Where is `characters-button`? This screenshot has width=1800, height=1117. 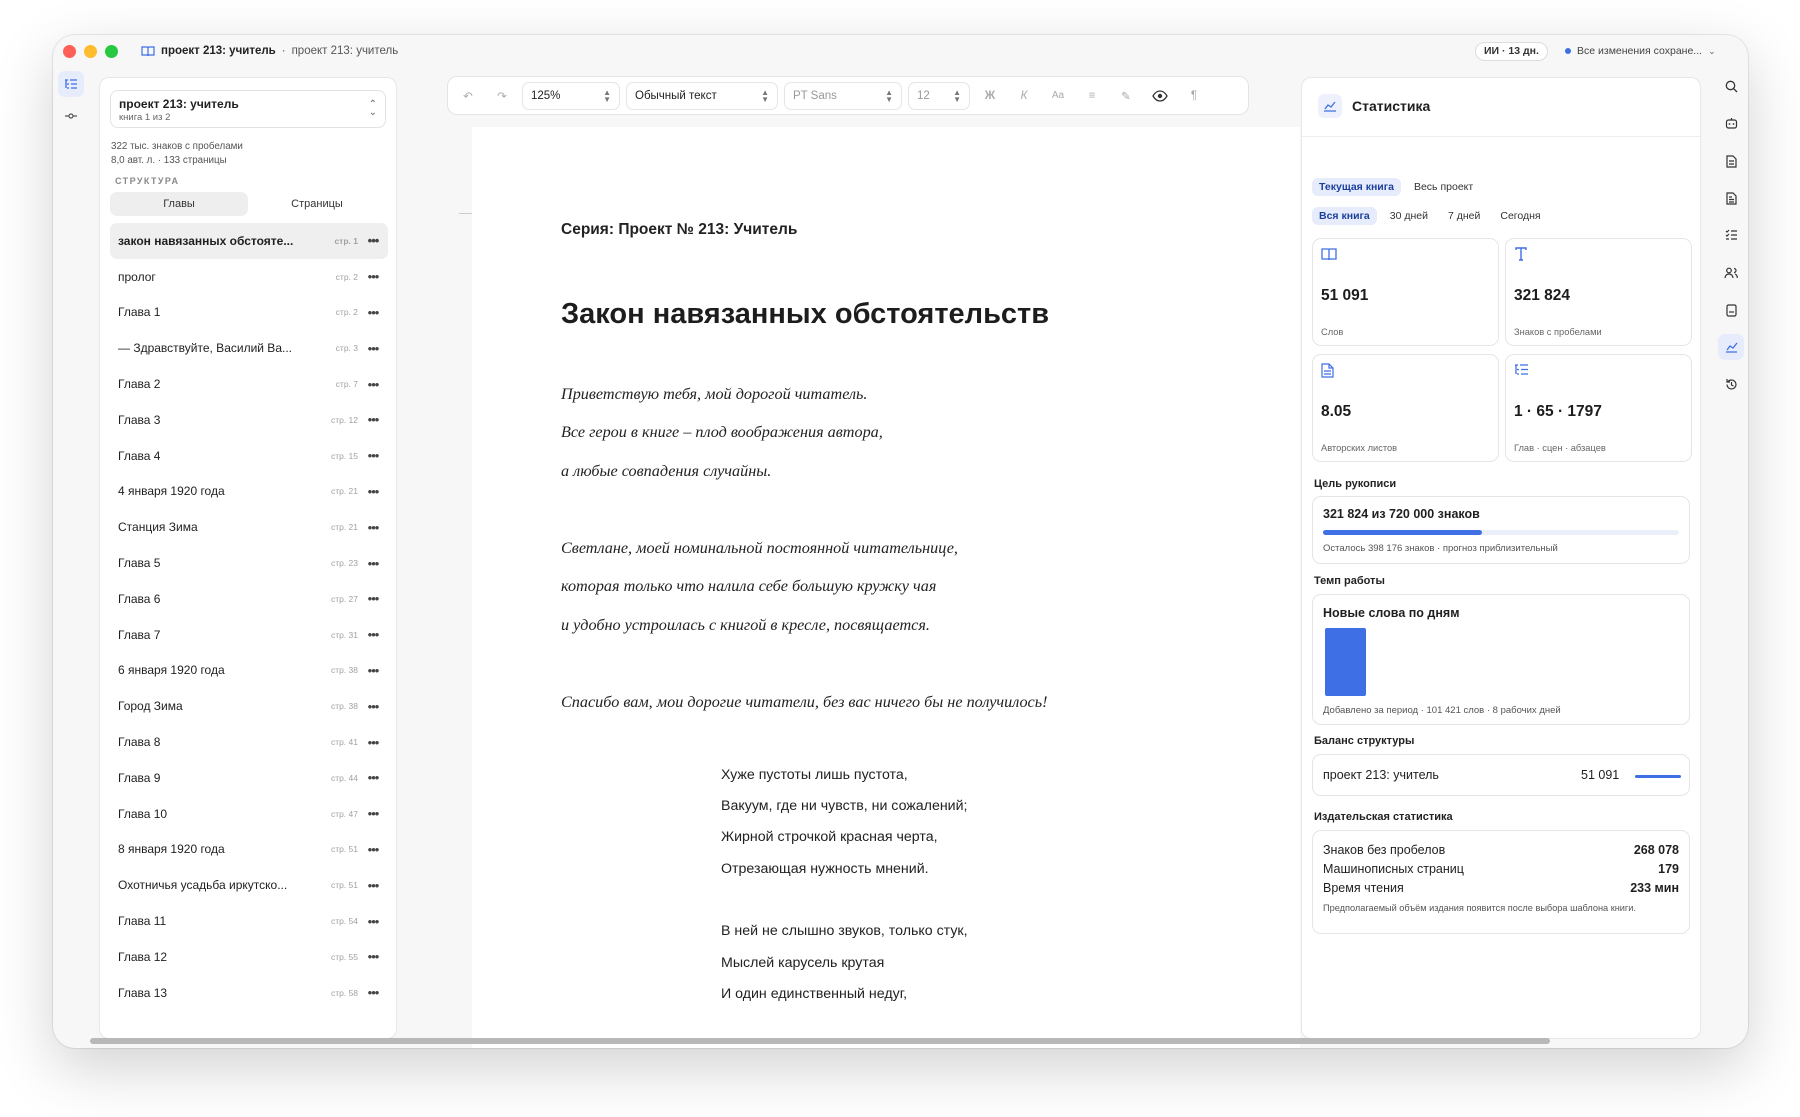 characters-button is located at coordinates (1731, 273).